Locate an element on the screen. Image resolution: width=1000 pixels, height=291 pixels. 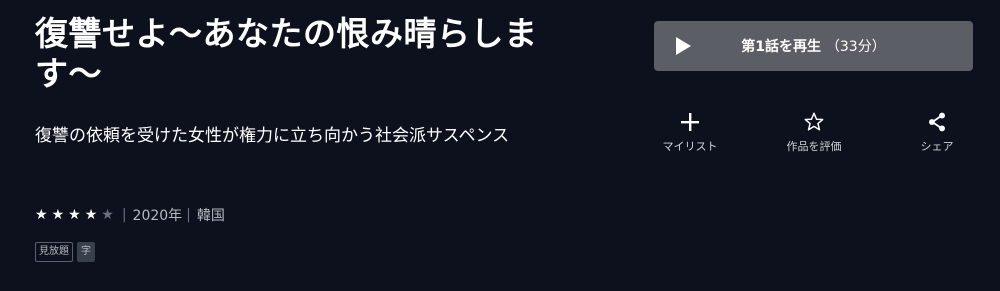
play-button-label: 第1話を再生 （33分） is located at coordinates (813, 46).